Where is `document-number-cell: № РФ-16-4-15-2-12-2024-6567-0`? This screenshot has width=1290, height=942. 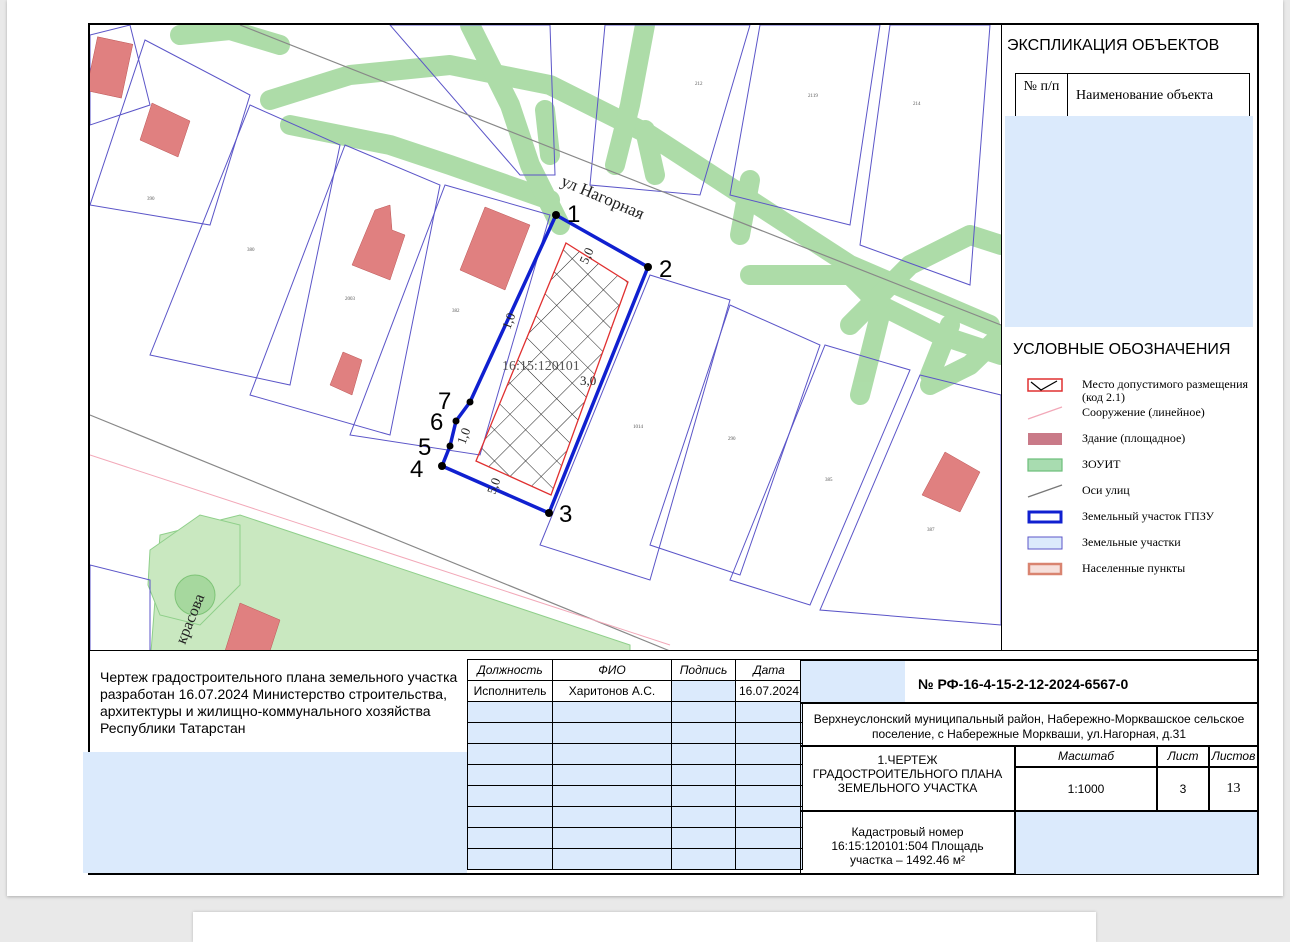
document-number-cell: № РФ-16-4-15-2-12-2024-6567-0 is located at coordinates (1029, 681).